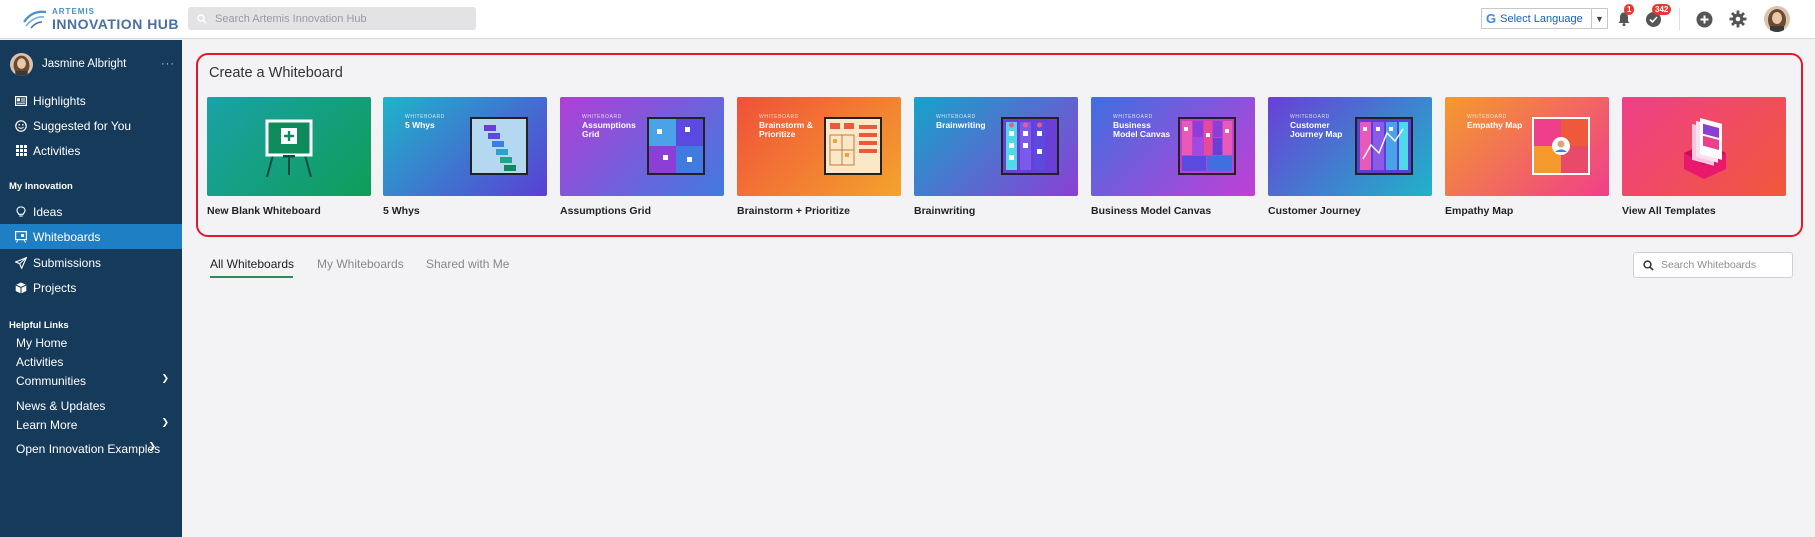 Image resolution: width=1815 pixels, height=537 pixels. I want to click on whiteboard-search-input, so click(1726, 265).